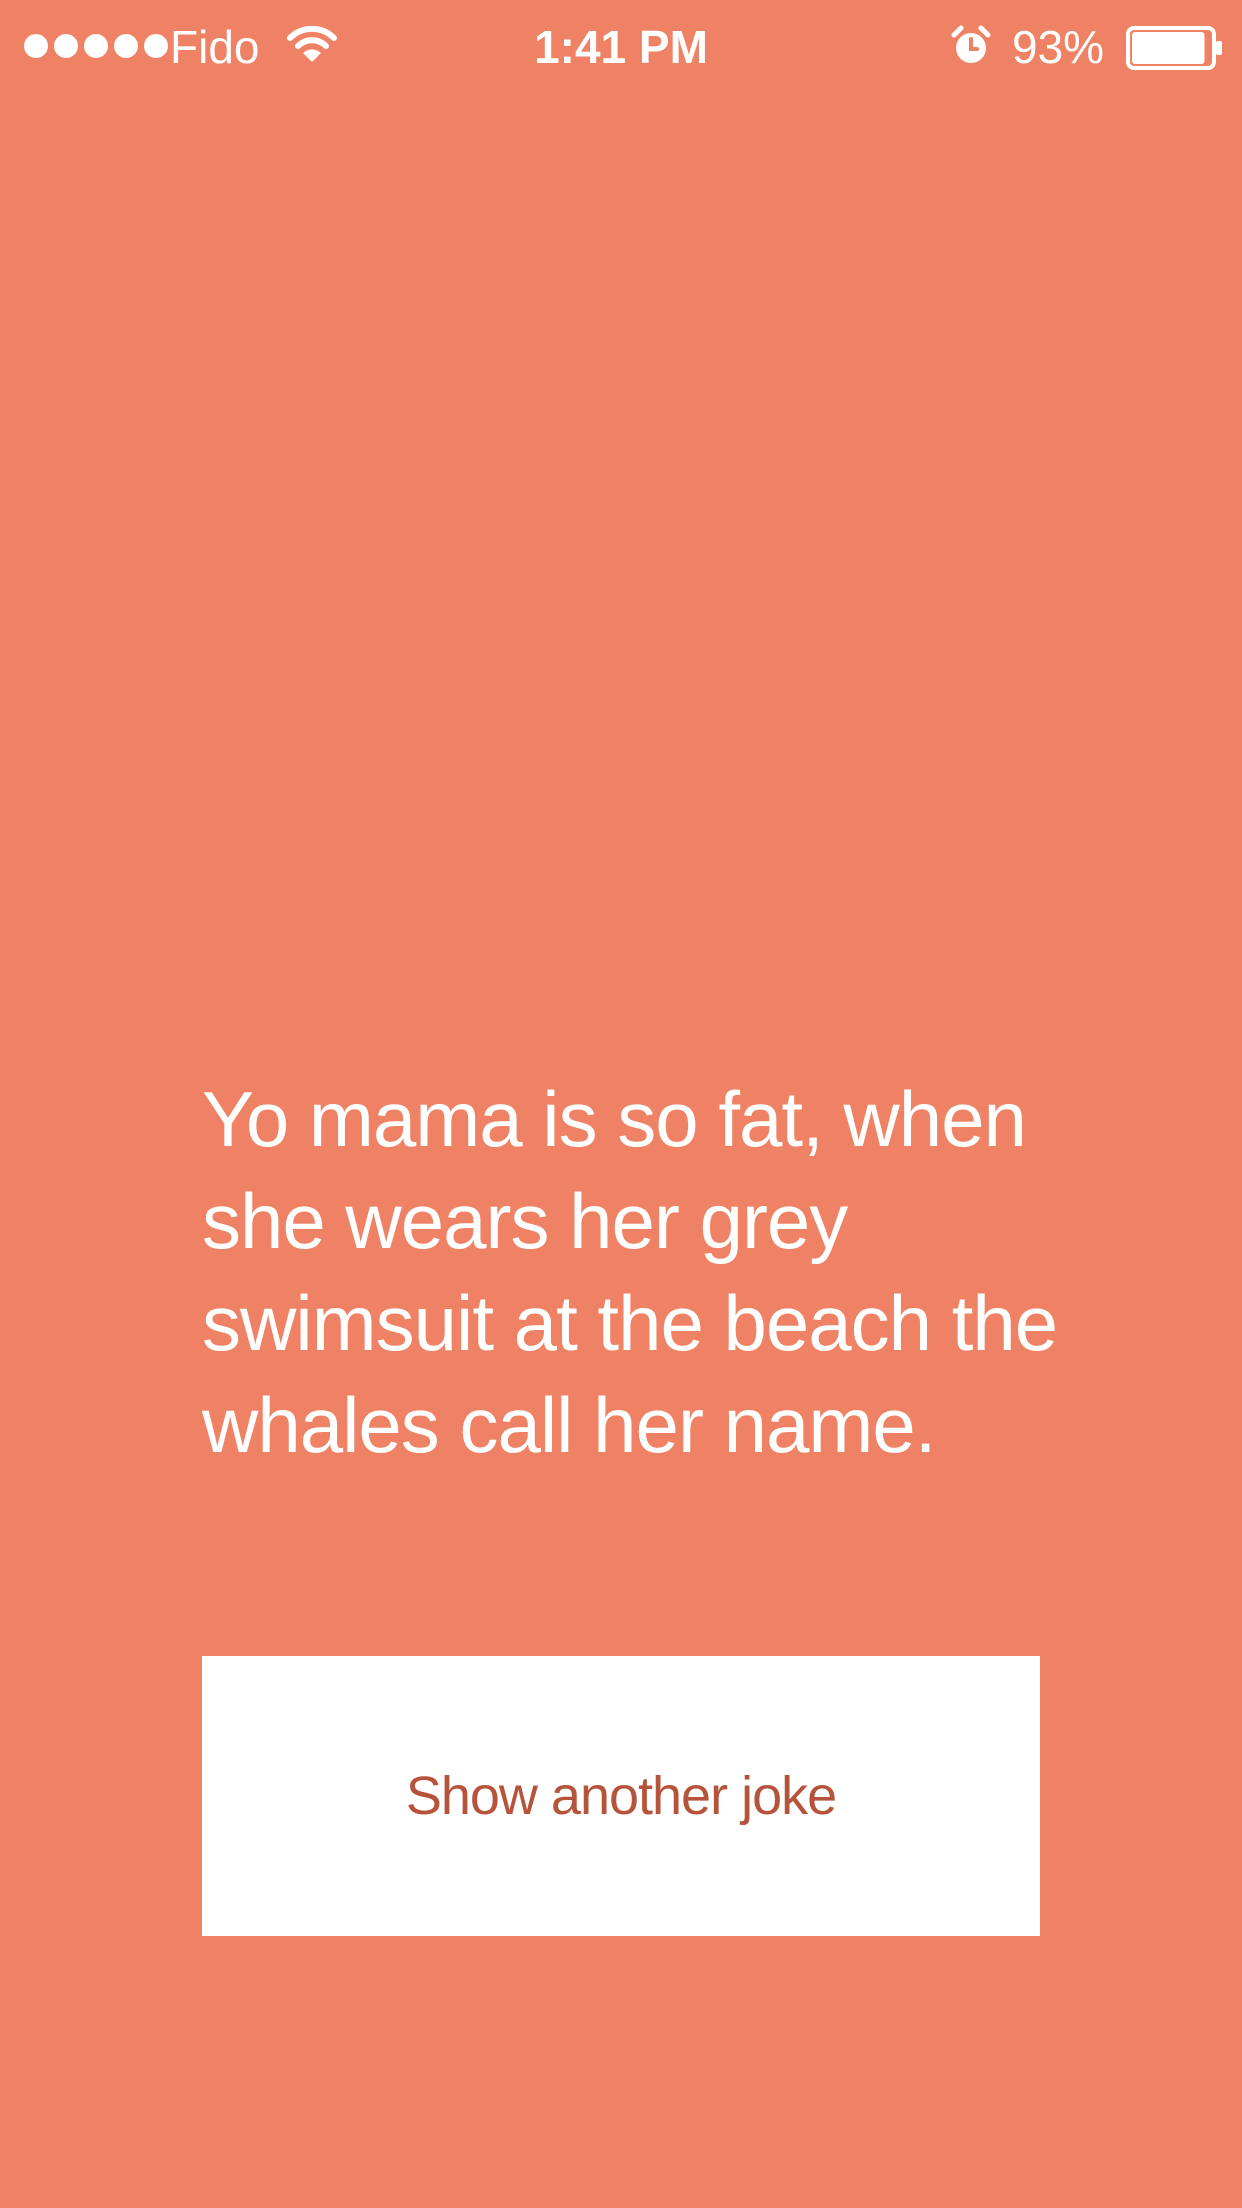 Image resolution: width=1242 pixels, height=2208 pixels. I want to click on show-another-joke-label: Show another joke, so click(621, 1796).